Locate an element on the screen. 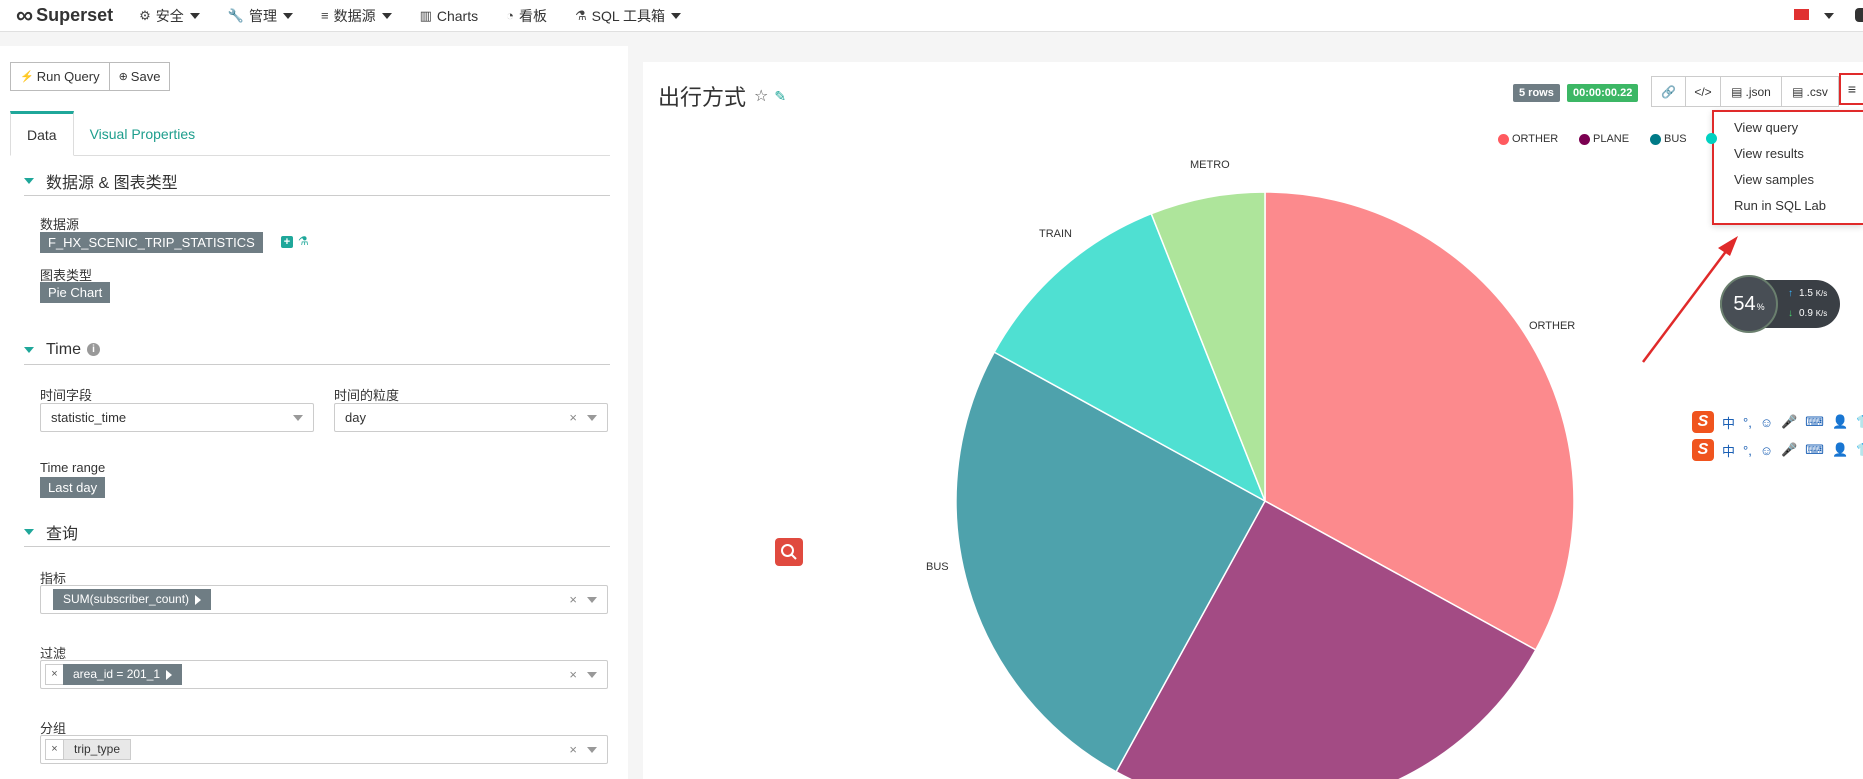 The image size is (1863, 779). run-query-label: Run Query is located at coordinates (68, 76).